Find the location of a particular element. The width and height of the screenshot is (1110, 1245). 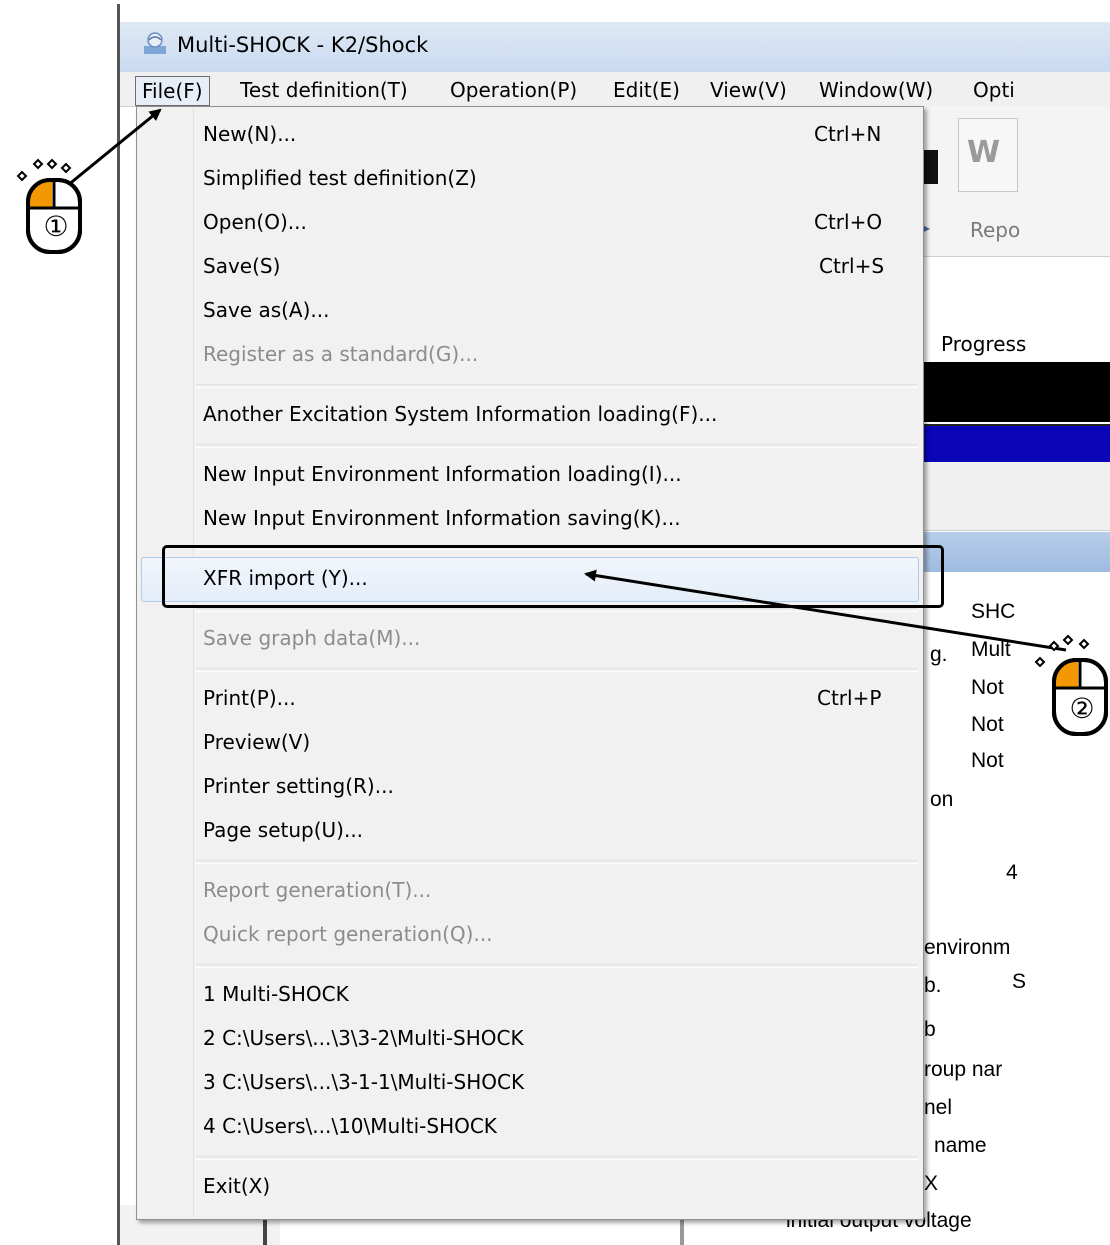

menu-item-recent-3: 3 C:\Users\...\3-1-1\Multi-SHOCK is located at coordinates (363, 1082).